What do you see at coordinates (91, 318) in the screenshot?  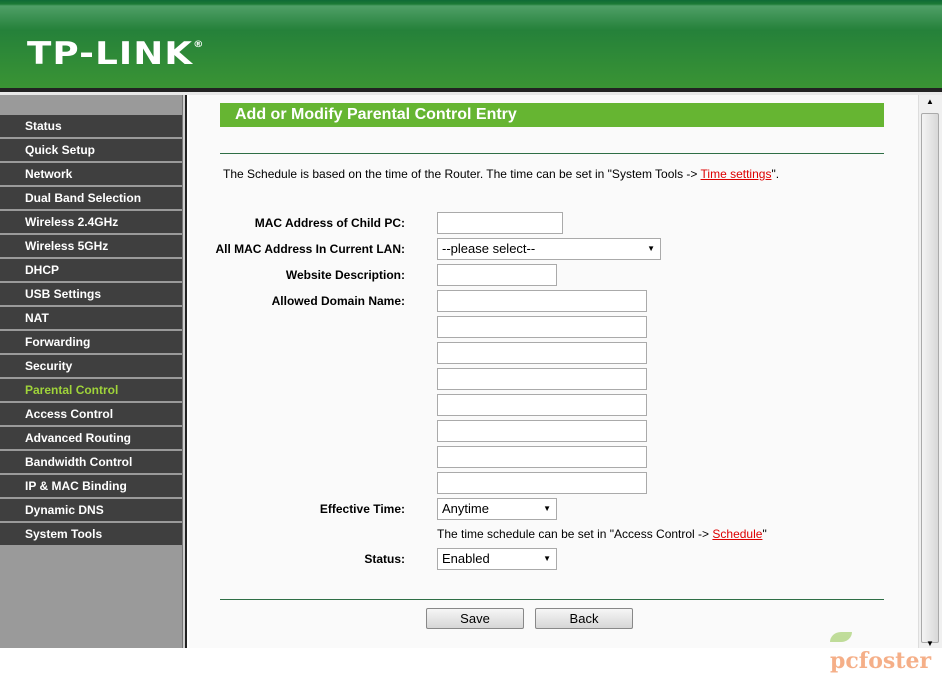 I see `sidebar-item-nat: NAT` at bounding box center [91, 318].